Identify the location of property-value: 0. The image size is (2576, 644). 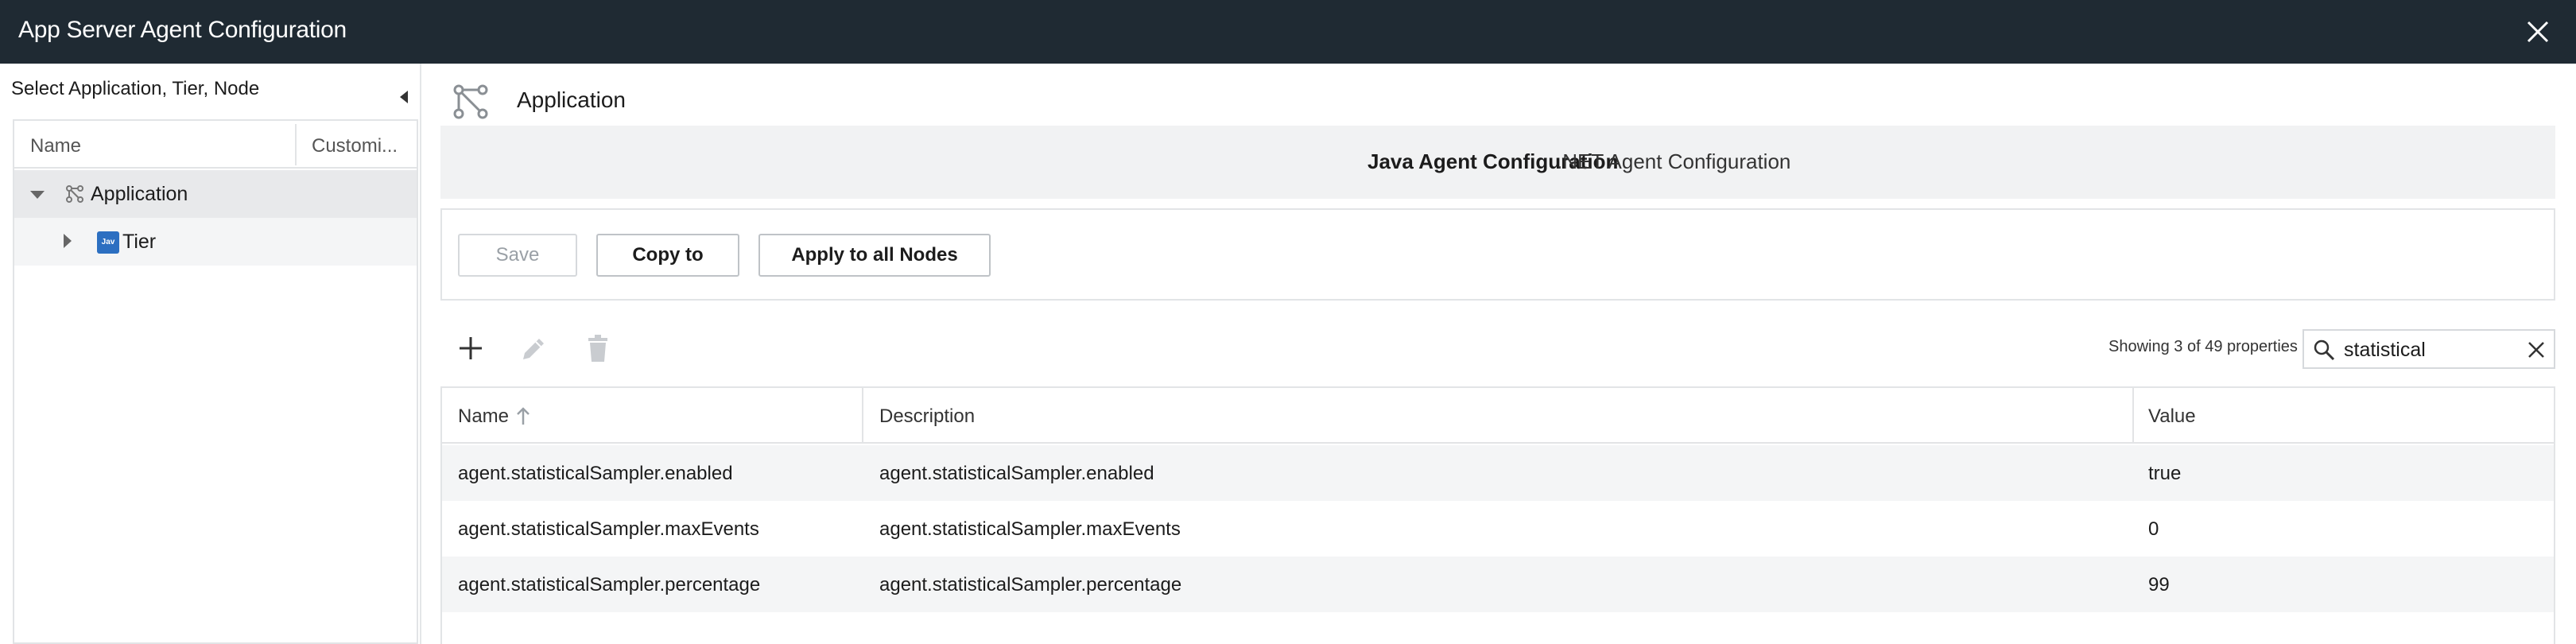
(2154, 529).